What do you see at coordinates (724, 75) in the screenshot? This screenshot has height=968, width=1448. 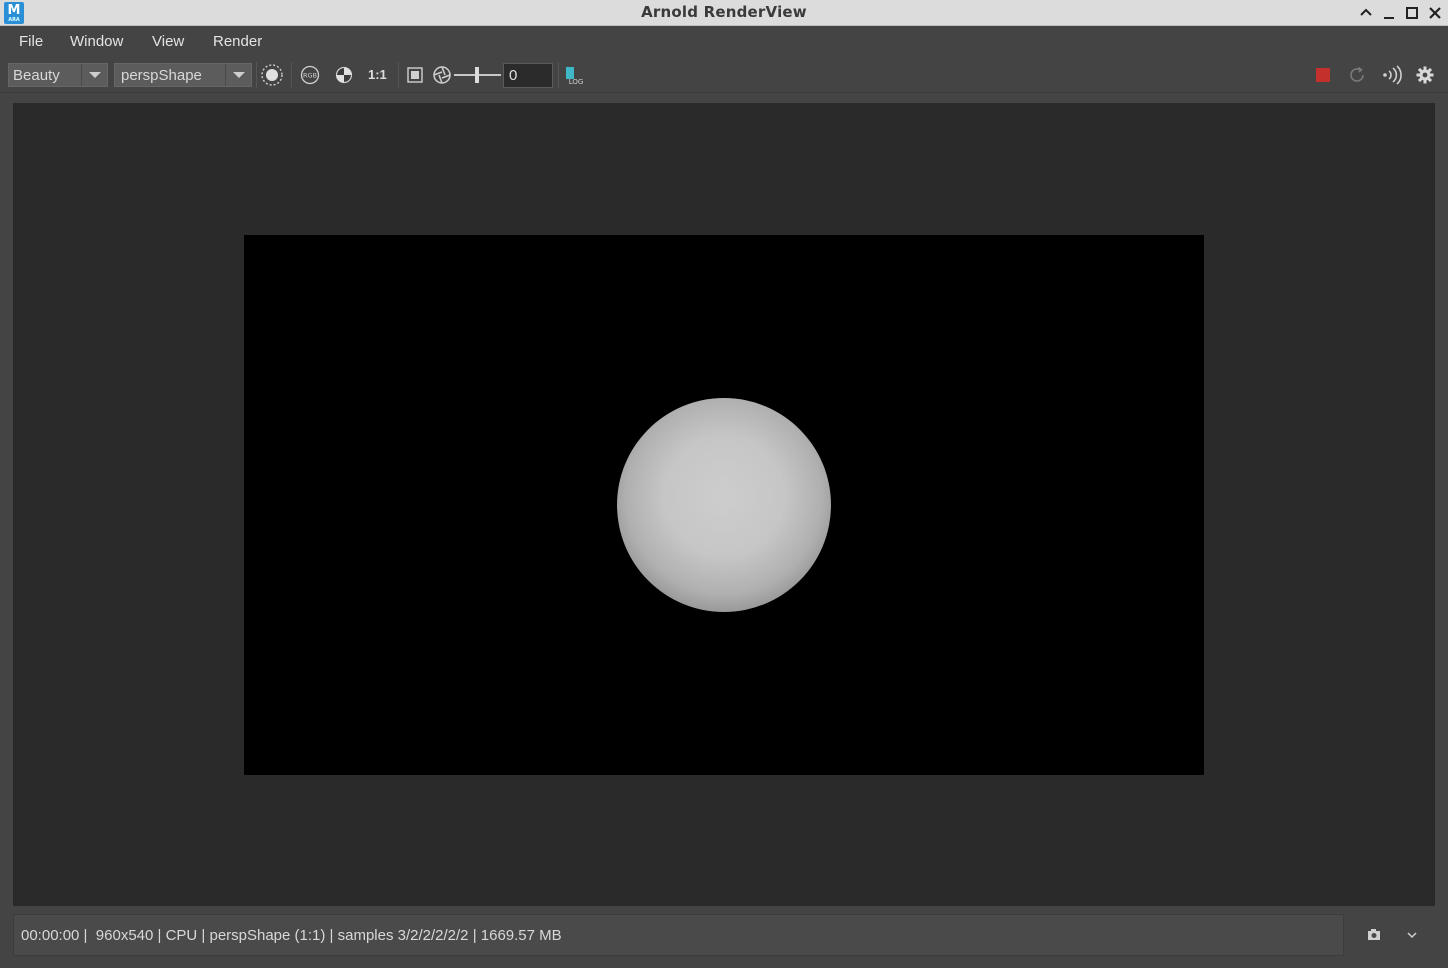 I see `toolbar: Beauty perspShape RGB 1:1 0 LOG` at bounding box center [724, 75].